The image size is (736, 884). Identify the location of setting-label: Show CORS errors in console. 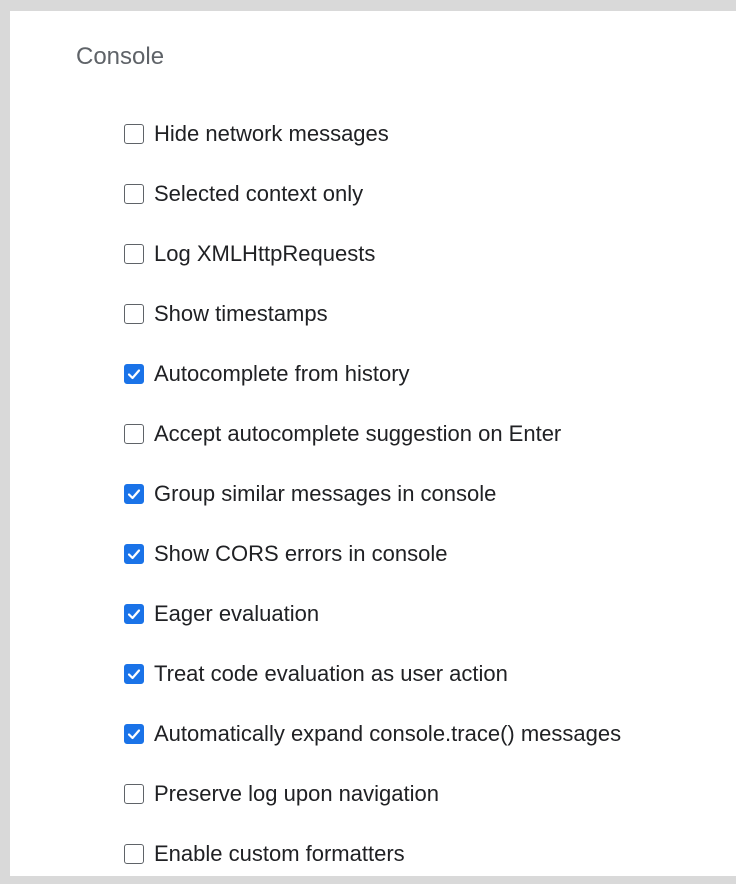
(301, 553).